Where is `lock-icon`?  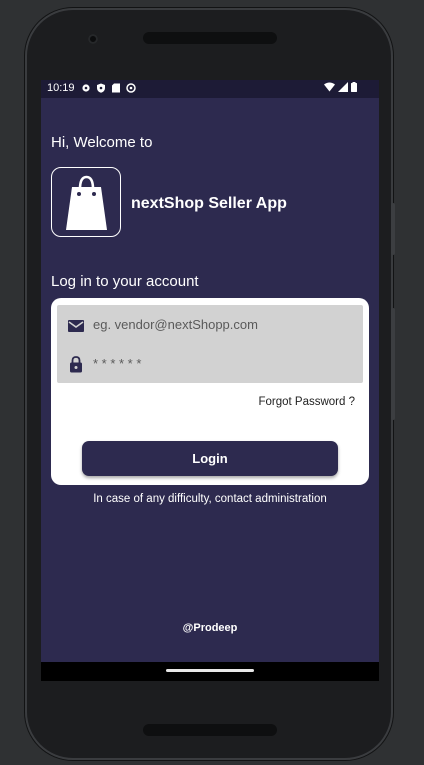
lock-icon is located at coordinates (76, 364).